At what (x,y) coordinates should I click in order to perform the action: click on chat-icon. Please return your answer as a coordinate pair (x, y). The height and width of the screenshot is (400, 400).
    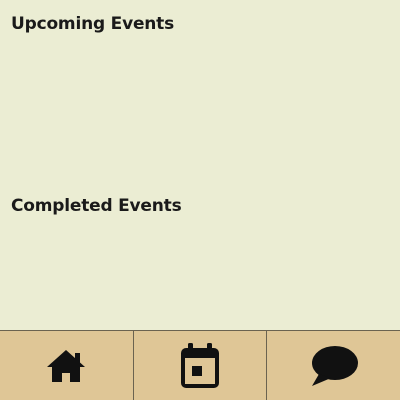
    Looking at the image, I should click on (334, 366).